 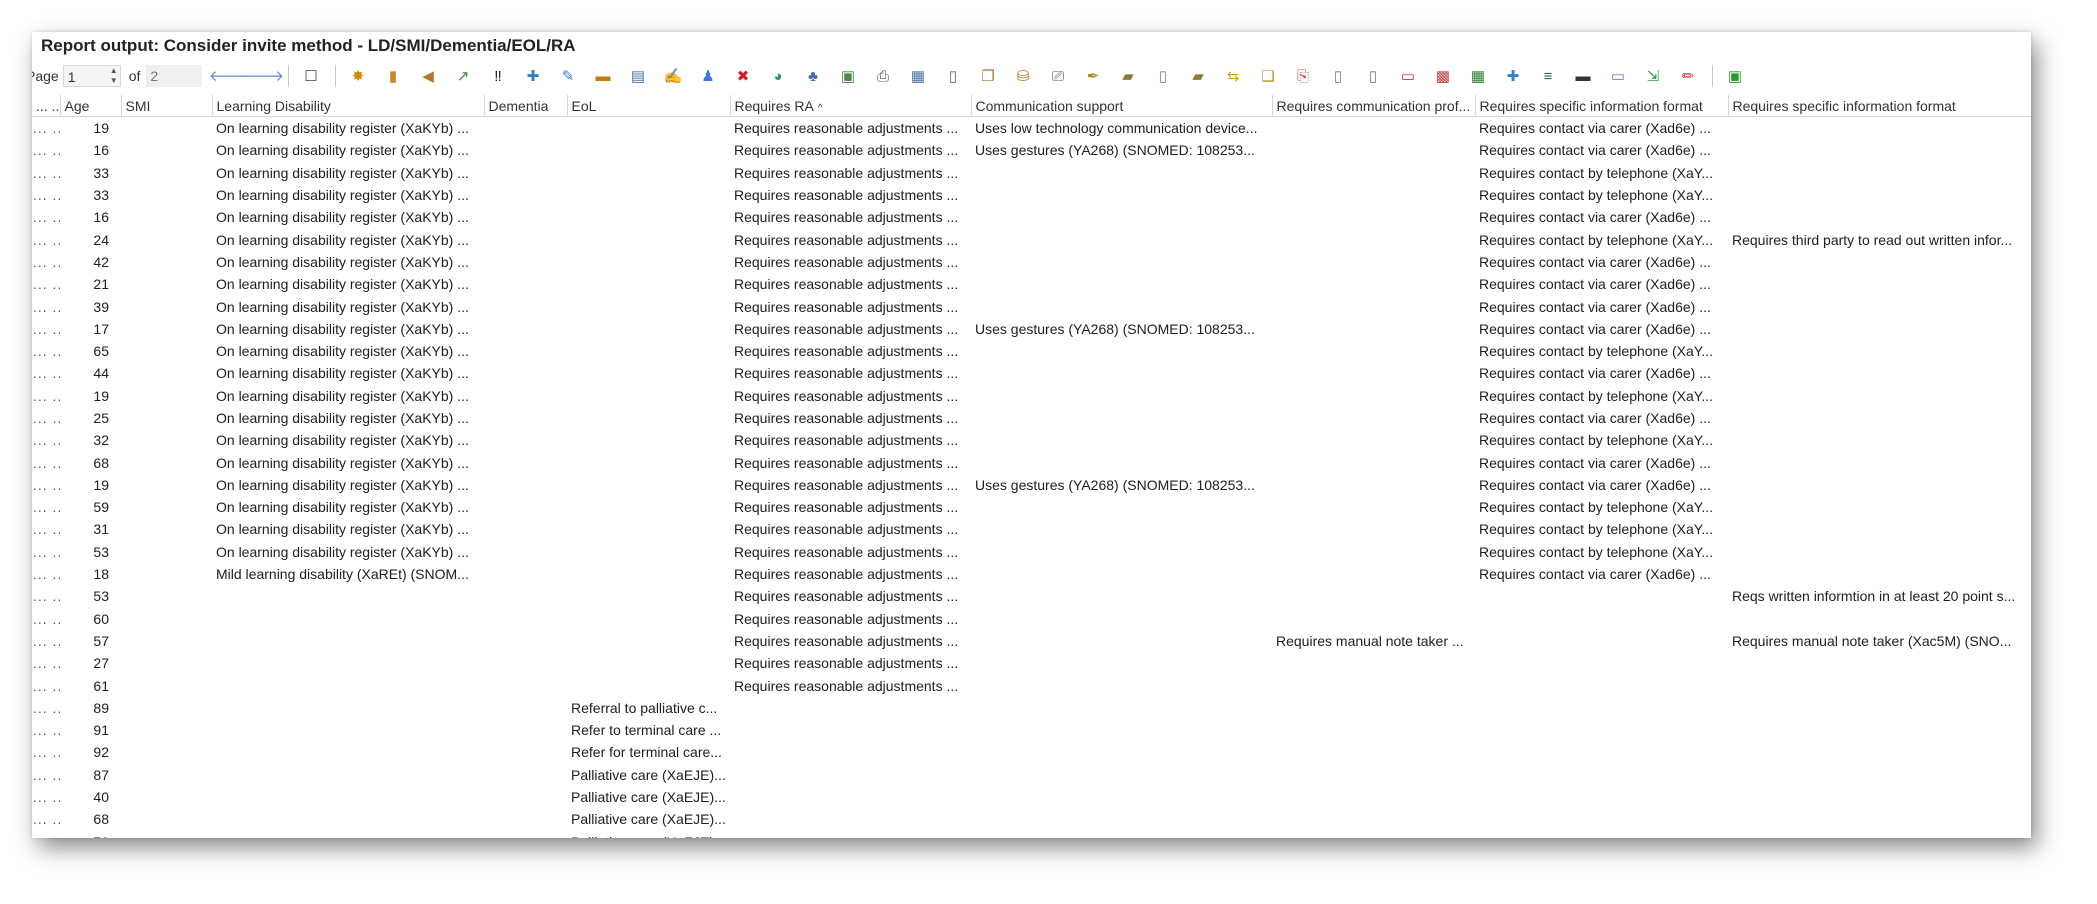 What do you see at coordinates (1879, 106) in the screenshot?
I see `column-header-rsif2: Requires specific information format` at bounding box center [1879, 106].